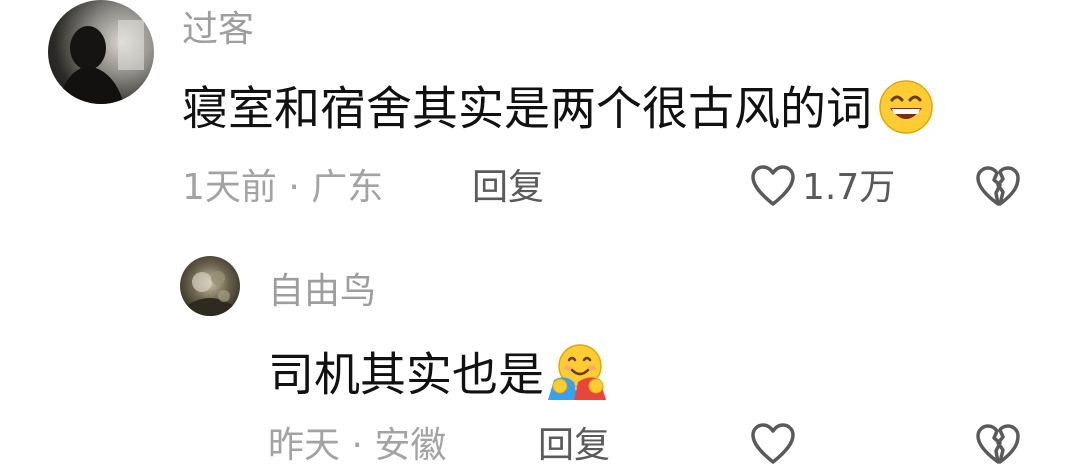 The height and width of the screenshot is (470, 1080). Describe the element at coordinates (410, 445) in the screenshot. I see `comment-location: 安徽` at that location.